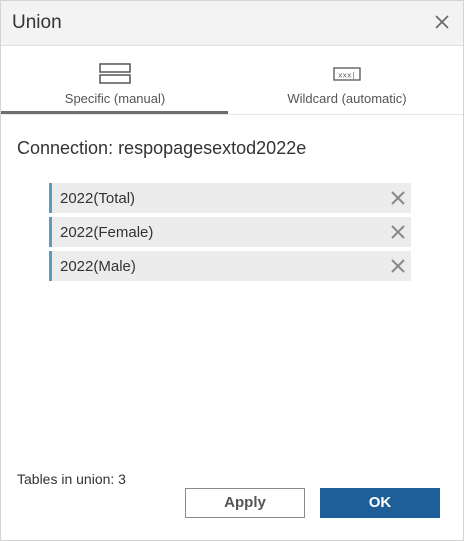 Image resolution: width=464 pixels, height=541 pixels. I want to click on union-table-list: 2022(Total) 2022(Female) 2022(Male), so click(230, 234).